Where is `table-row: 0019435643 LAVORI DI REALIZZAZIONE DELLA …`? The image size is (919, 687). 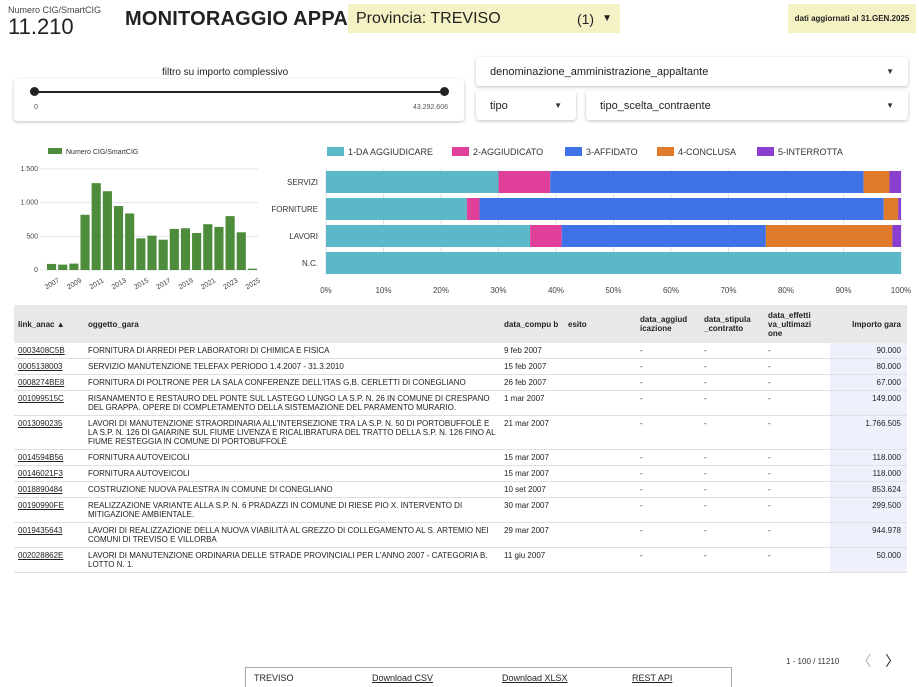
table-row: 0019435643 LAVORI DI REALIZZAZIONE DELLA … is located at coordinates (460, 535).